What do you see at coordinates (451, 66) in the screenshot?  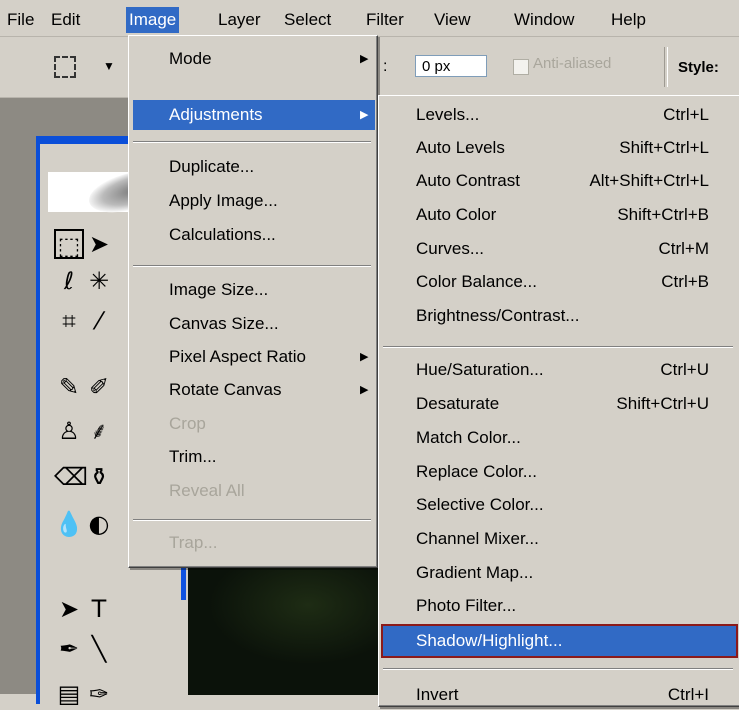 I see `feather-input: 0 px` at bounding box center [451, 66].